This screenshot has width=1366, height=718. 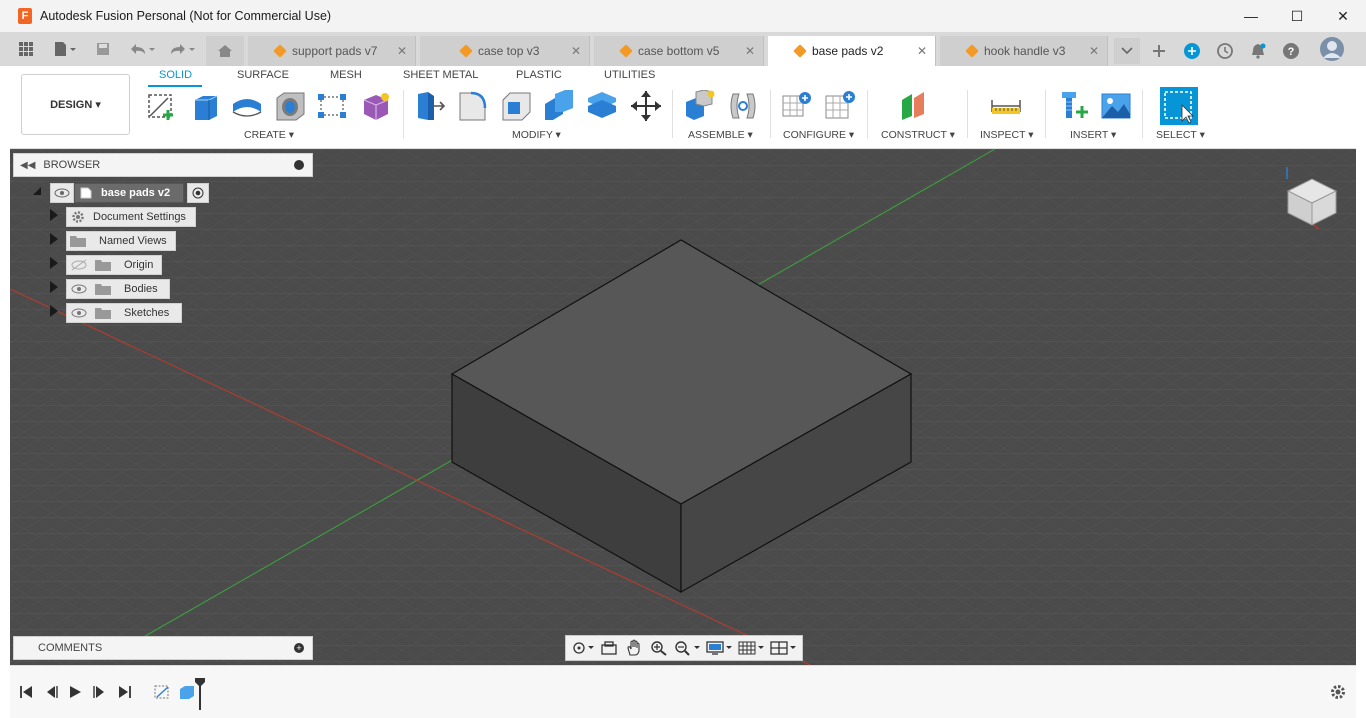 What do you see at coordinates (430, 106) in the screenshot?
I see `press-pull-icon` at bounding box center [430, 106].